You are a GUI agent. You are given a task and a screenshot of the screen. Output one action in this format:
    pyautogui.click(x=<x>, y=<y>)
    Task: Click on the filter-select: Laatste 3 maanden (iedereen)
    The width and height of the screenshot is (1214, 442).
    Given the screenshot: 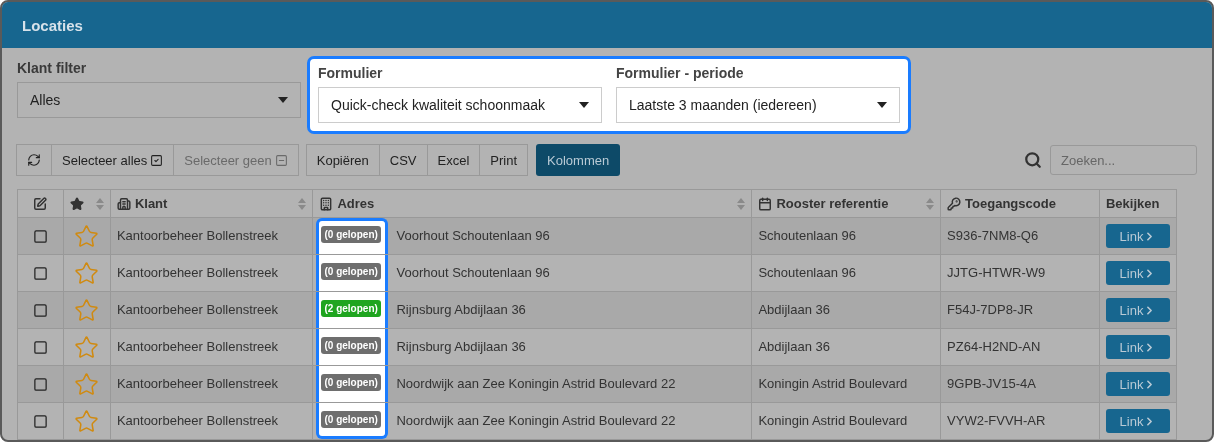 What is the action you would take?
    pyautogui.click(x=758, y=105)
    